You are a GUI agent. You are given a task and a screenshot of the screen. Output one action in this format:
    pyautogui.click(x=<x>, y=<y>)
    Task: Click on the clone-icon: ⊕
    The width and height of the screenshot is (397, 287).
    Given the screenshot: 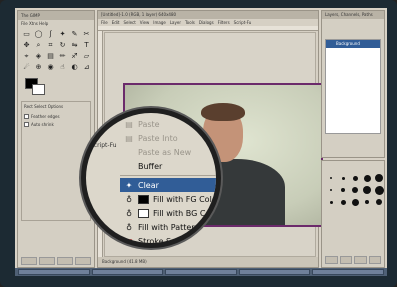 What is the action you would take?
    pyautogui.click(x=38, y=67)
    